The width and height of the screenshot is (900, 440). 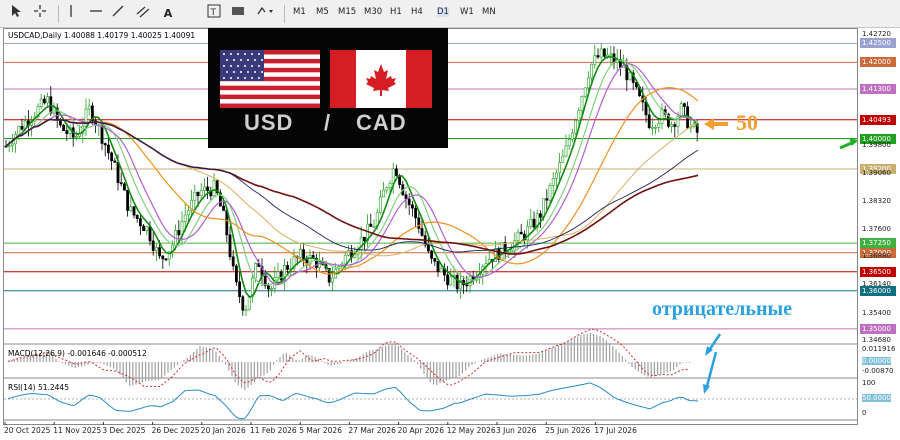 What do you see at coordinates (876, 228) in the screenshot?
I see `price-tick-4: 1.37600` at bounding box center [876, 228].